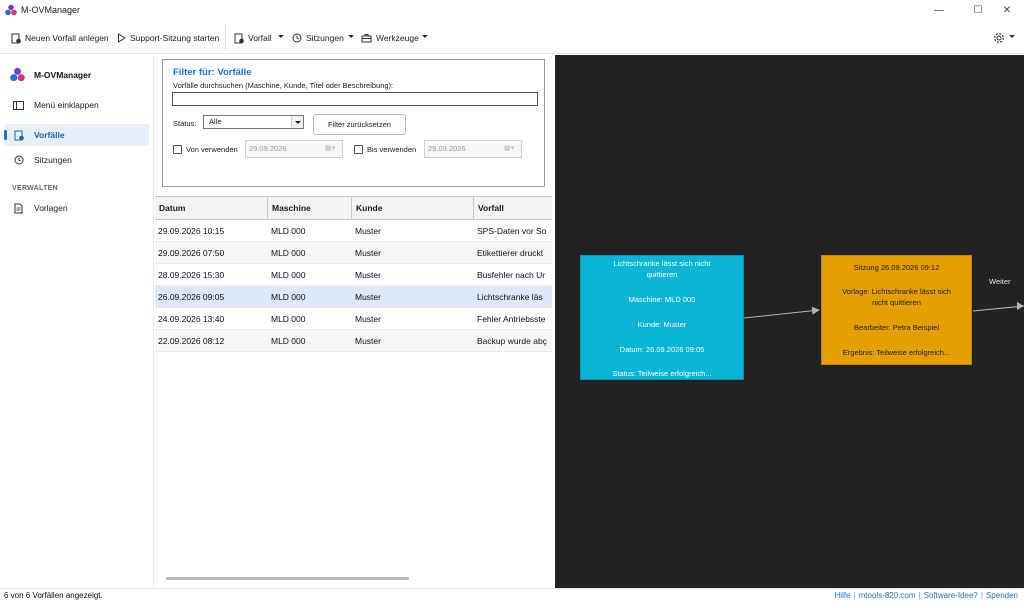 This screenshot has width=1024, height=602. What do you see at coordinates (76, 135) in the screenshot?
I see `sidebar-item-incidents: Vorfälle` at bounding box center [76, 135].